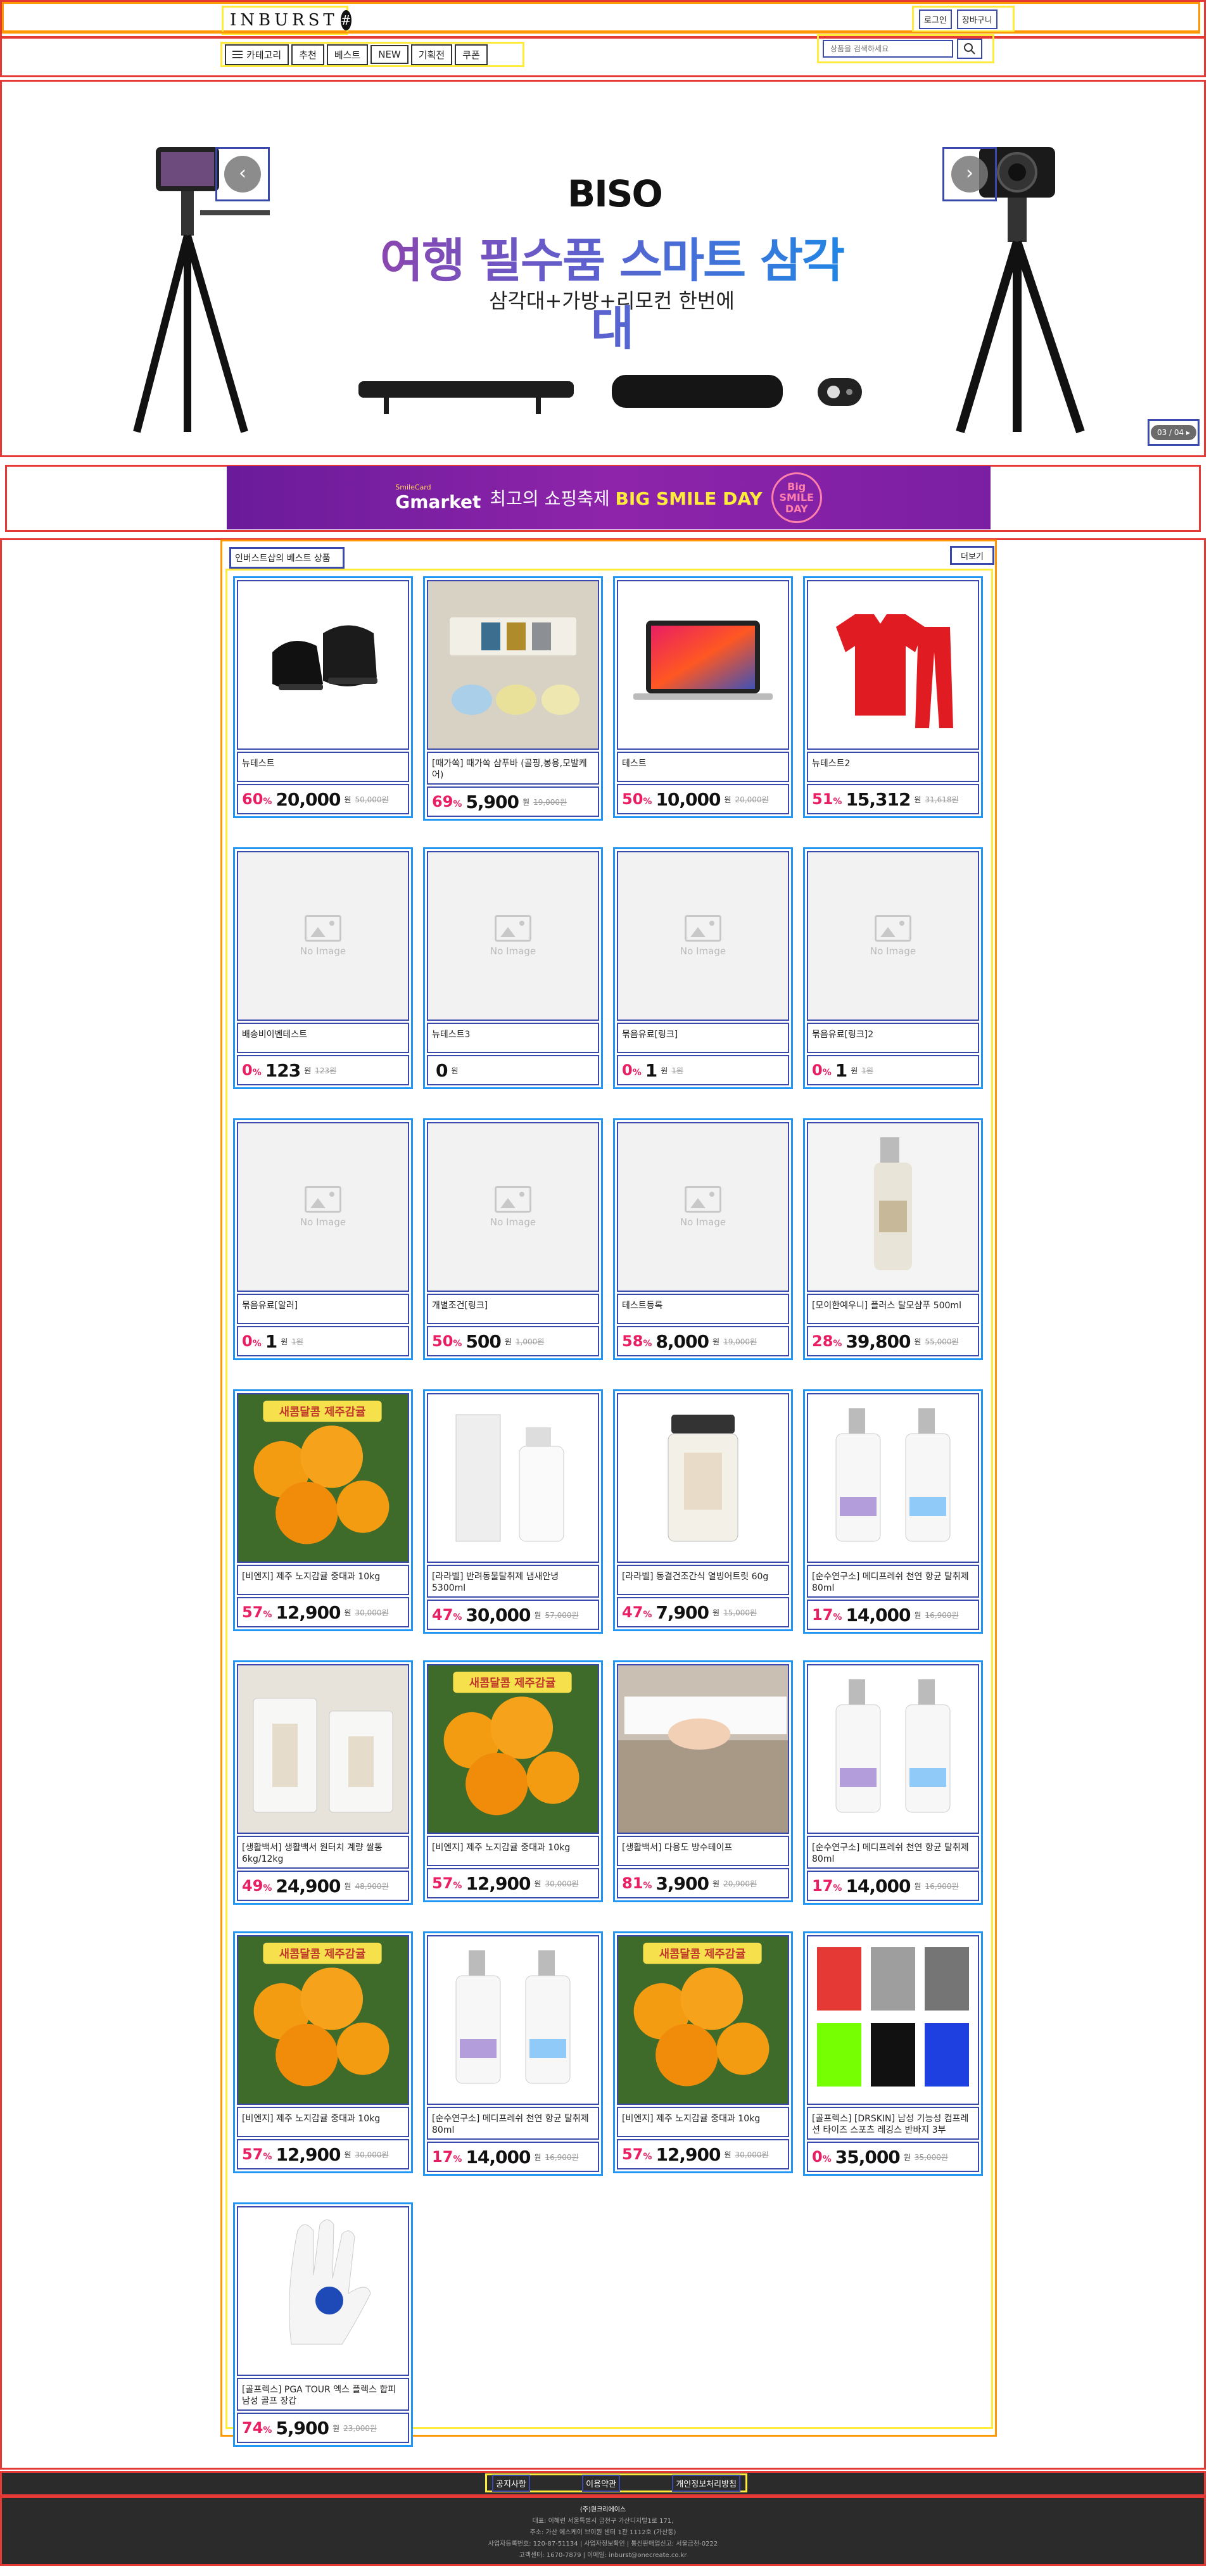 Image resolution: width=1216 pixels, height=2576 pixels. What do you see at coordinates (511, 2483) in the screenshot?
I see `footer-link-notice: 공지사항` at bounding box center [511, 2483].